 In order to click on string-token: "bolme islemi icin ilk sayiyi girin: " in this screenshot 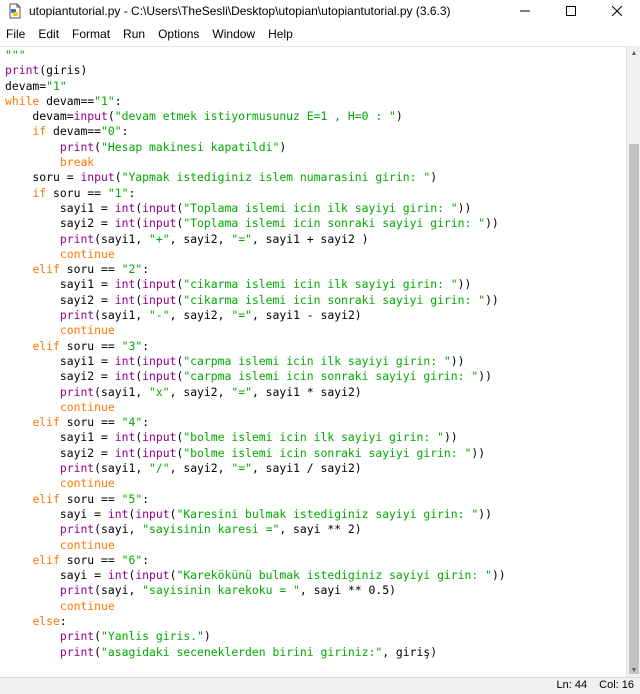, I will do `click(313, 437)`.